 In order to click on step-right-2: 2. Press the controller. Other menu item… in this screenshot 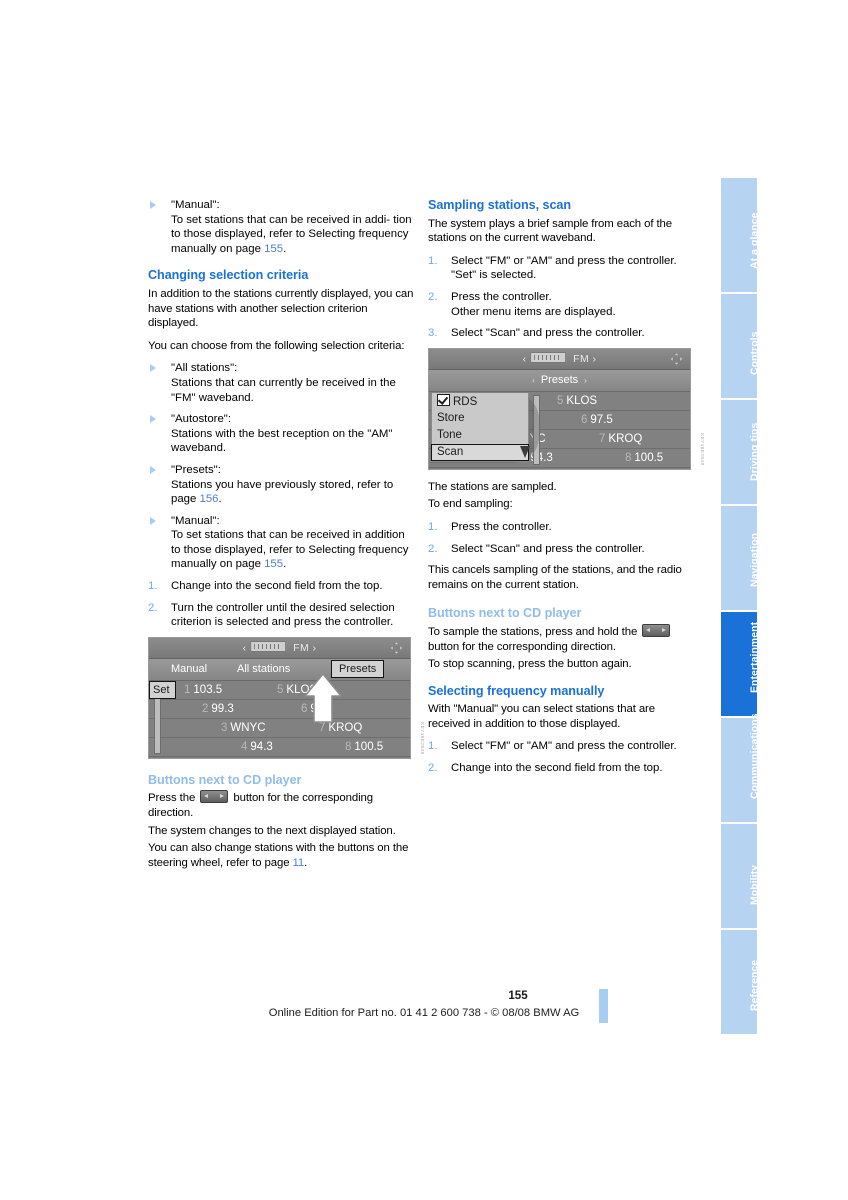, I will do `click(562, 304)`.